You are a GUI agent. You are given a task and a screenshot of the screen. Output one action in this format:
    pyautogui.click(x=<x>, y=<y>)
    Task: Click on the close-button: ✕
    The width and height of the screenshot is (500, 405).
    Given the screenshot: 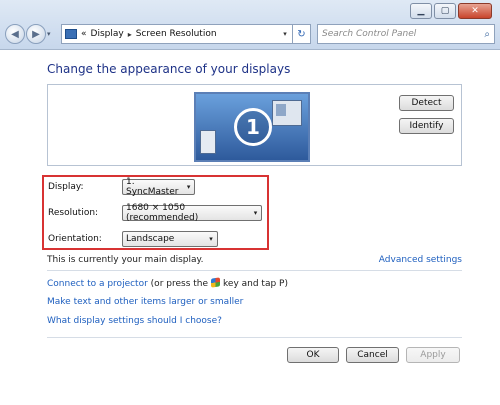 What is the action you would take?
    pyautogui.click(x=475, y=11)
    